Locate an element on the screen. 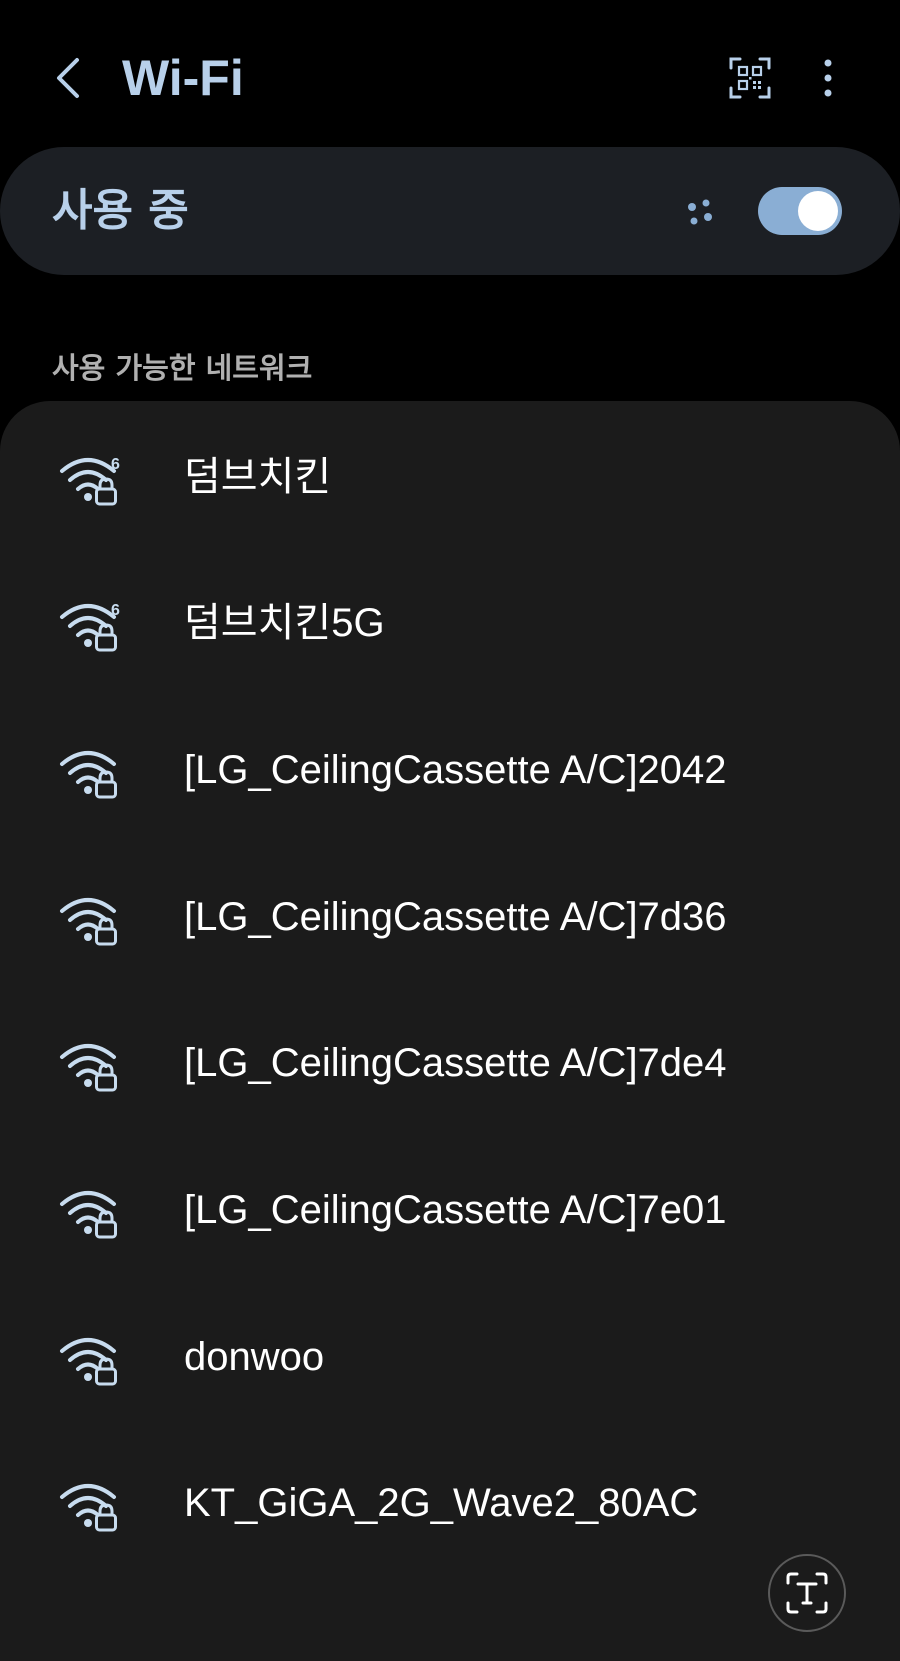 The width and height of the screenshot is (900, 1661). network-row: donwoo is located at coordinates (450, 1357).